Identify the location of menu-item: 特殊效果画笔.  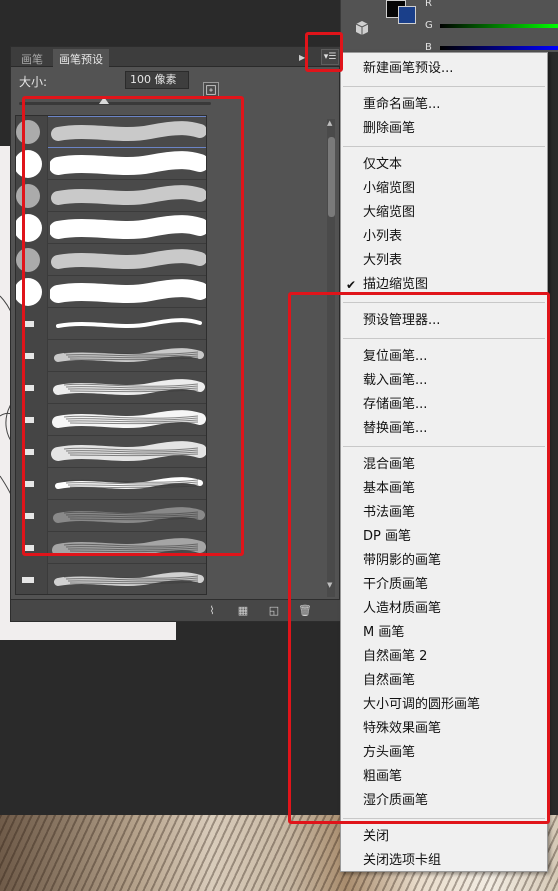
(444, 729).